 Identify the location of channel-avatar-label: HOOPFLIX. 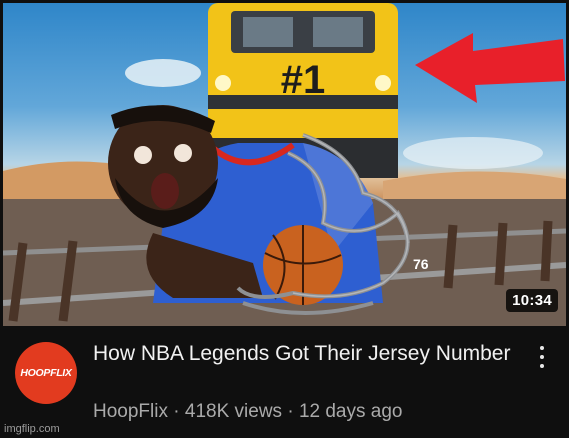
(46, 373).